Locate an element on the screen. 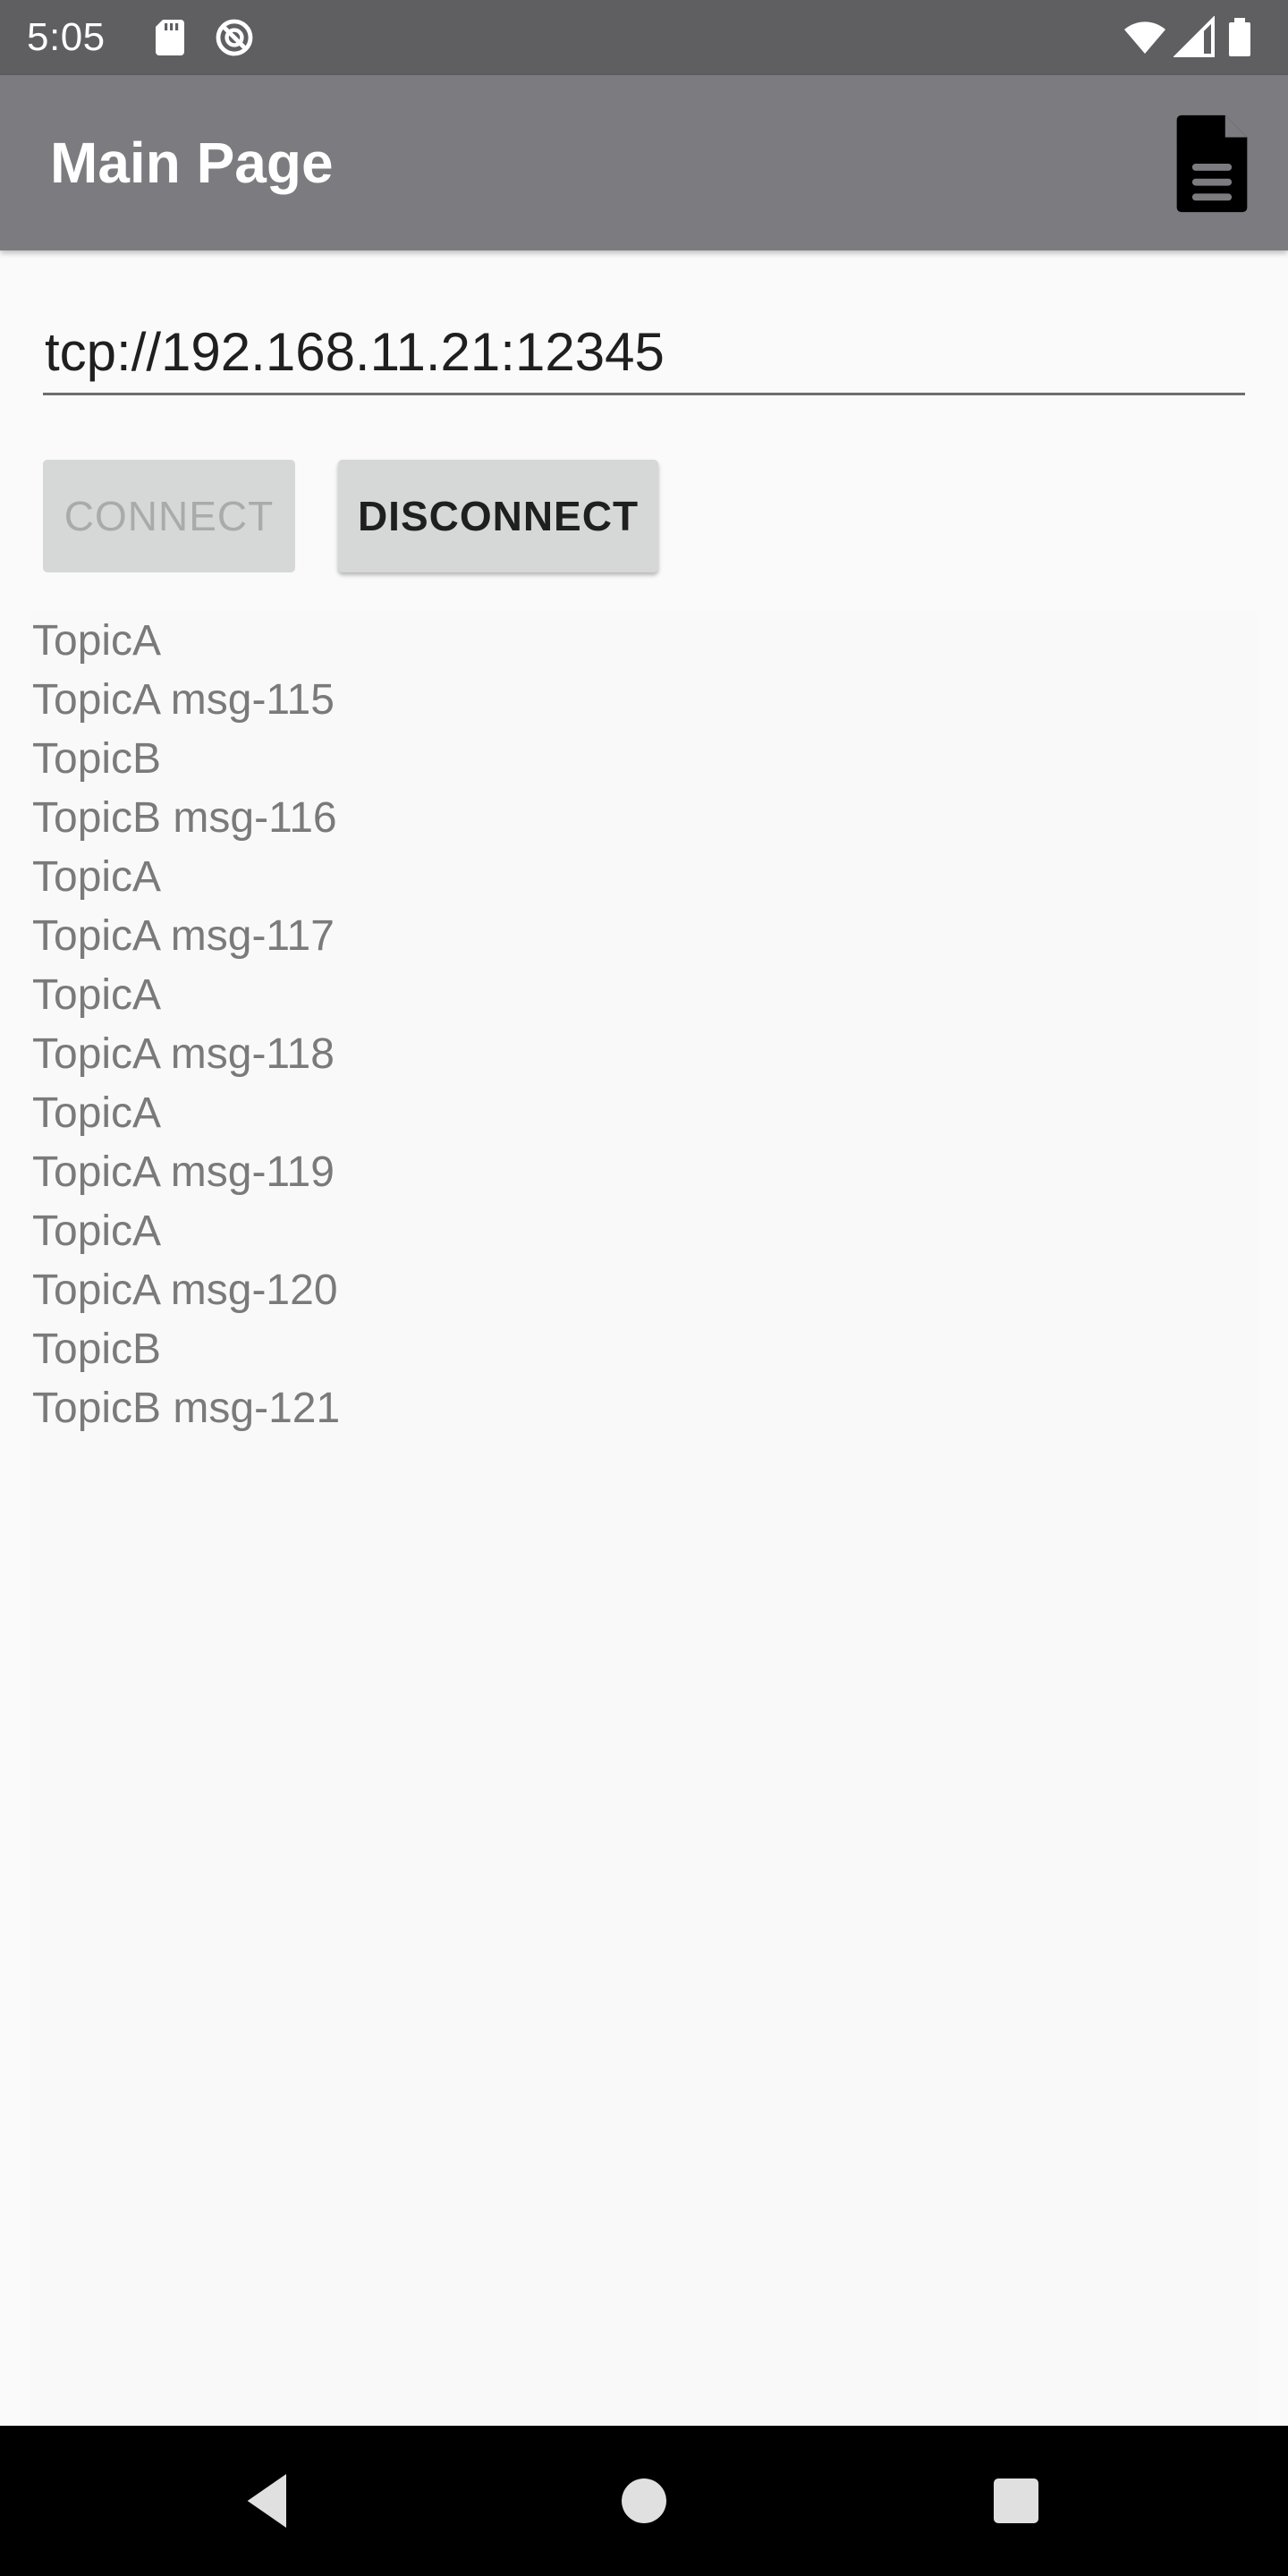  recents-icon is located at coordinates (1016, 2501).